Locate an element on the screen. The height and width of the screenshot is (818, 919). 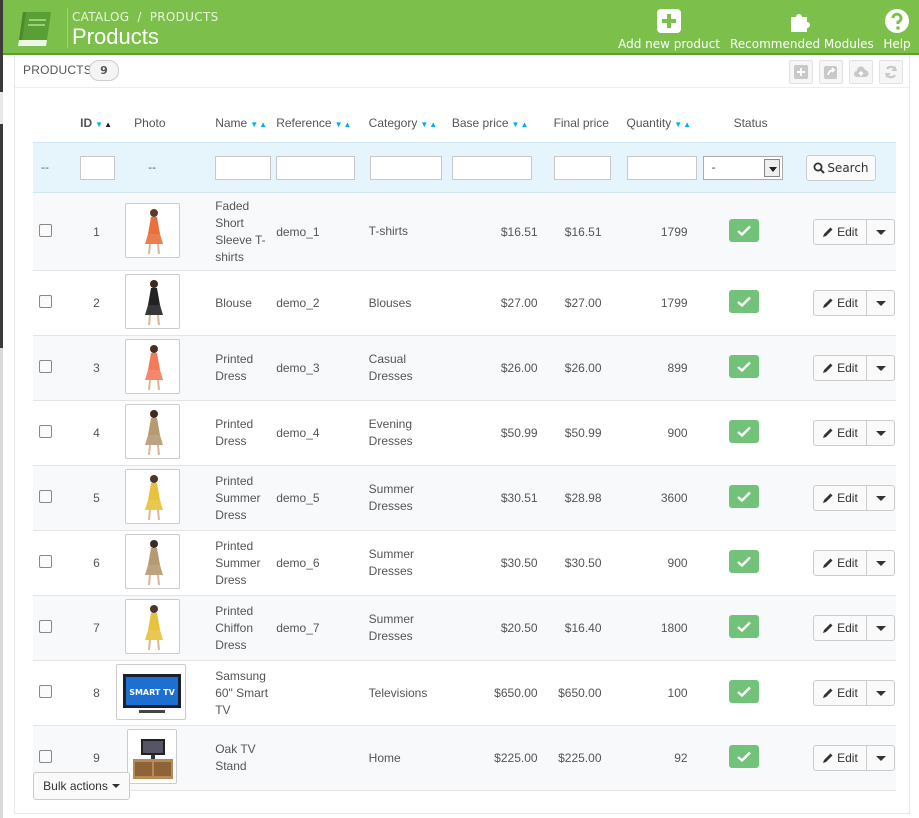
breadcrumb: CATALOG / PRODUCTS is located at coordinates (145, 17).